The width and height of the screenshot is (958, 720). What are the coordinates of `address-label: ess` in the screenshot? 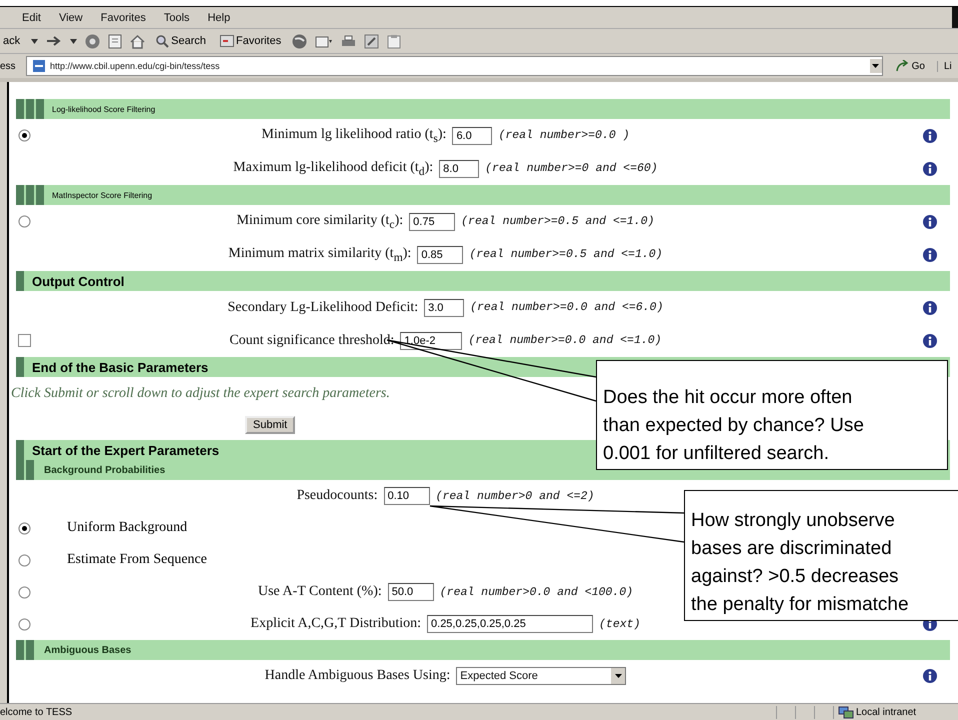 It's located at (8, 66).